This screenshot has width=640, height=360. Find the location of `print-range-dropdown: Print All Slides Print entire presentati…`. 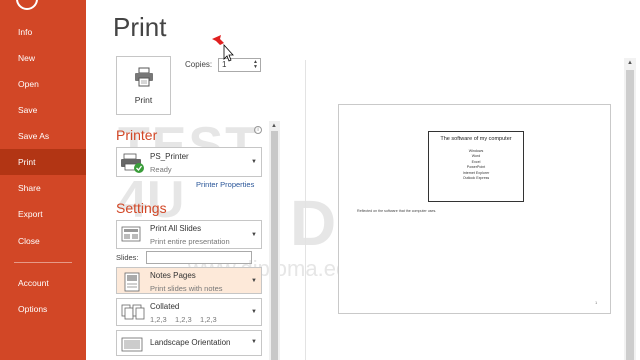

print-range-dropdown: Print All Slides Print entire presentati… is located at coordinates (189, 234).